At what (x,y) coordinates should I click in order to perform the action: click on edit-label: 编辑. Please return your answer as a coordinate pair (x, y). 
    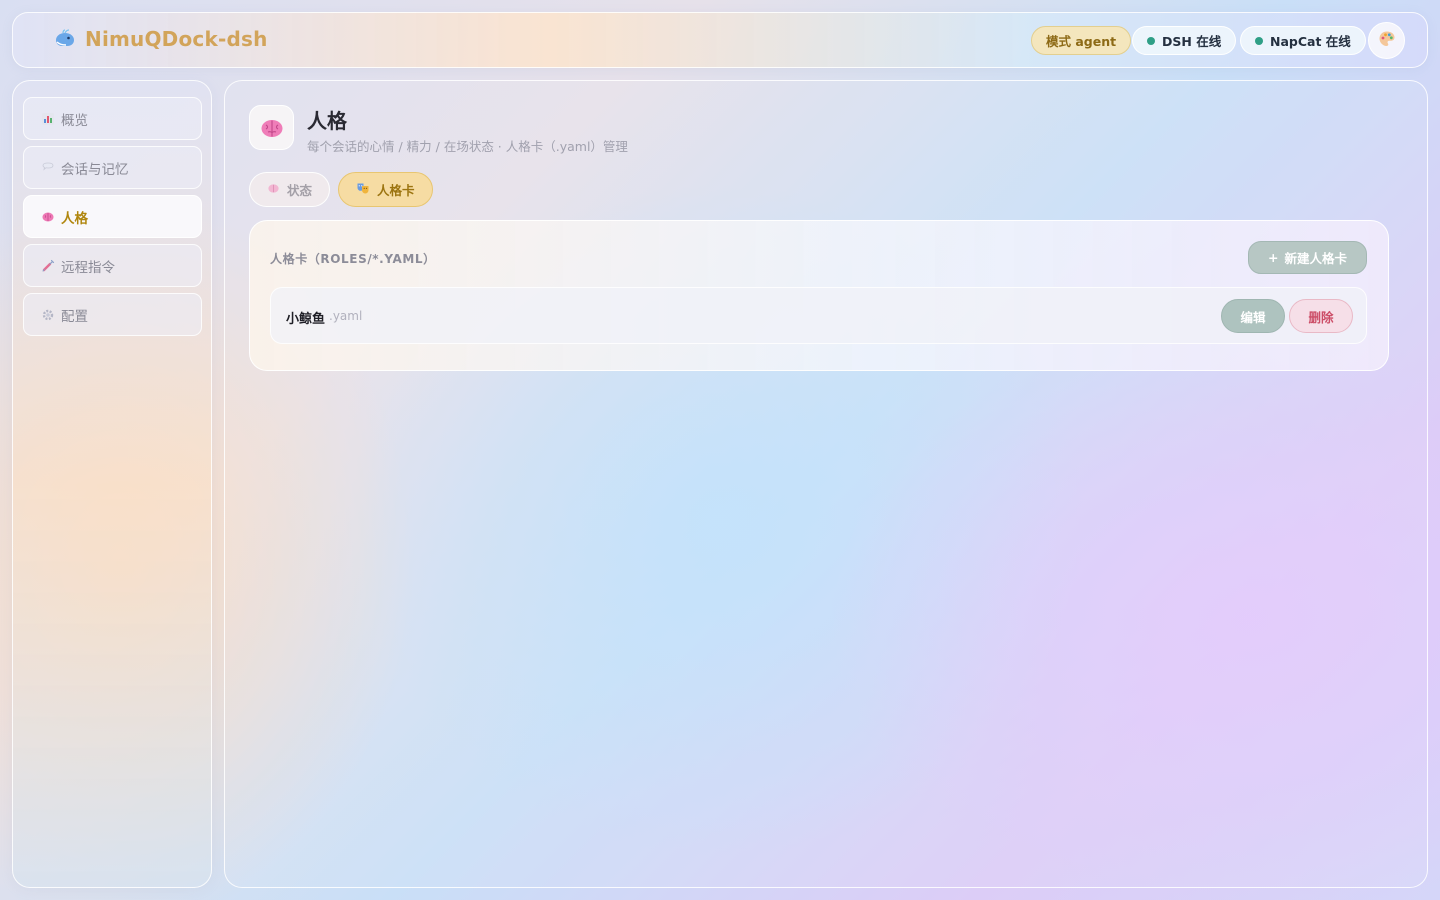
    Looking at the image, I should click on (1253, 317).